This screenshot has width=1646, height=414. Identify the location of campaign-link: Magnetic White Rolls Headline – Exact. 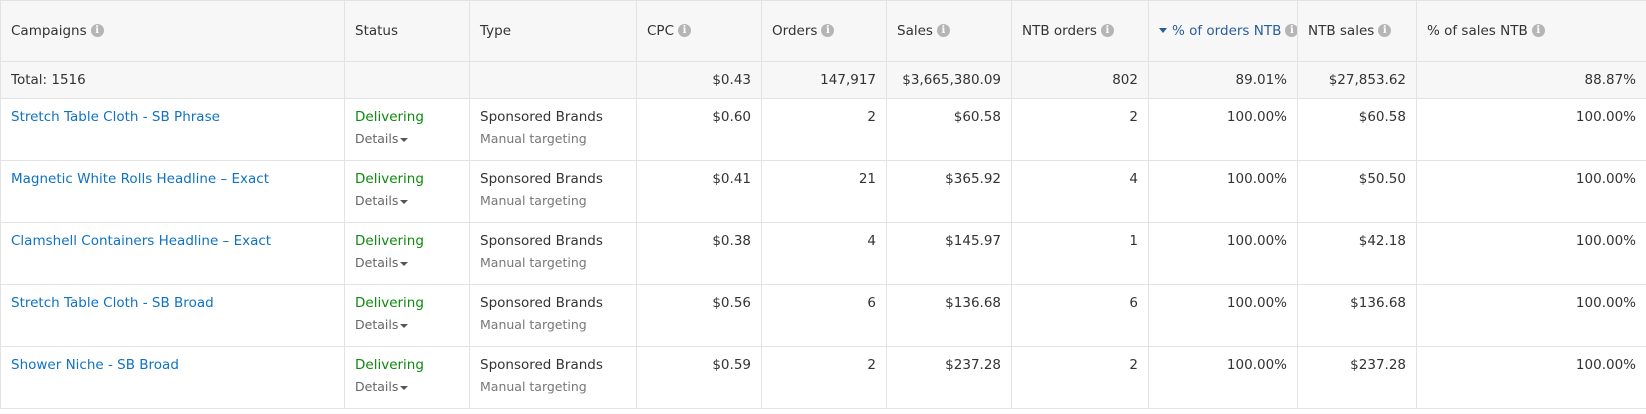
(140, 179).